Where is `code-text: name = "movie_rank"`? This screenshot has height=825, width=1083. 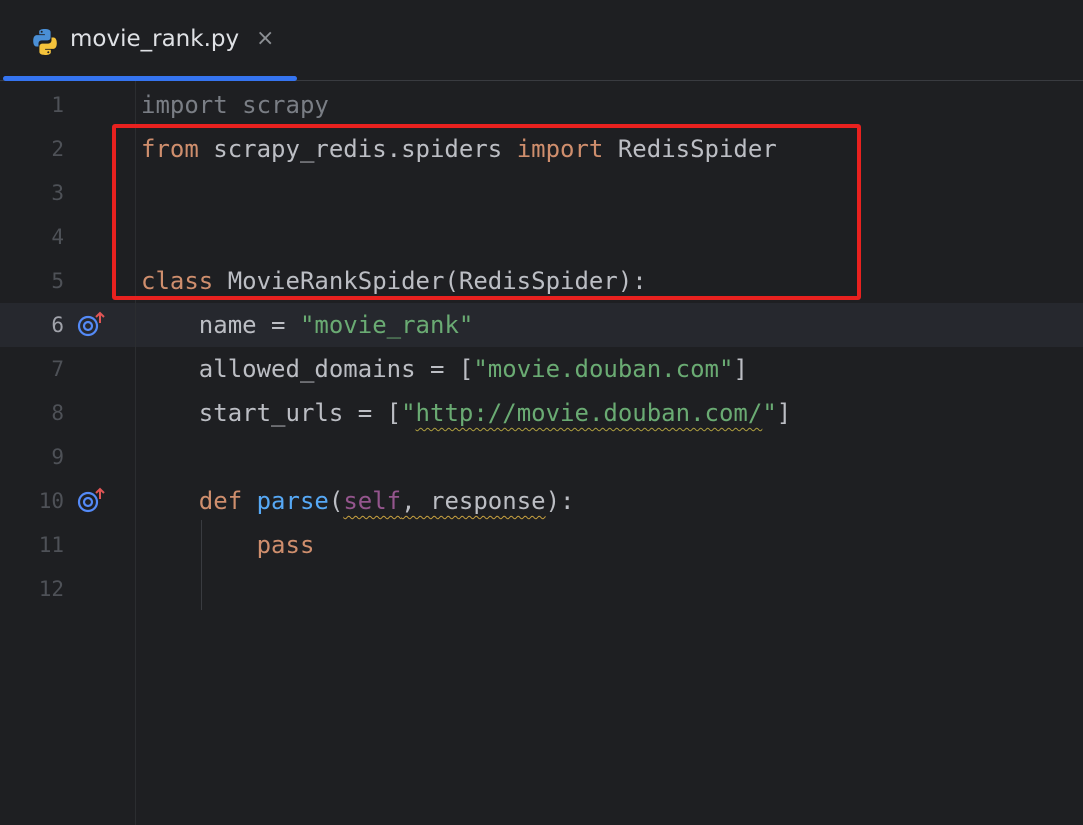
code-text: name = "movie_rank" is located at coordinates (336, 325).